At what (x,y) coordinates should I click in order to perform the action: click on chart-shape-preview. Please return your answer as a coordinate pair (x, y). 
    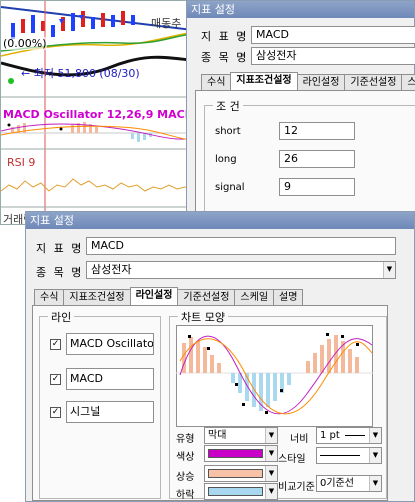
    Looking at the image, I should click on (274, 376).